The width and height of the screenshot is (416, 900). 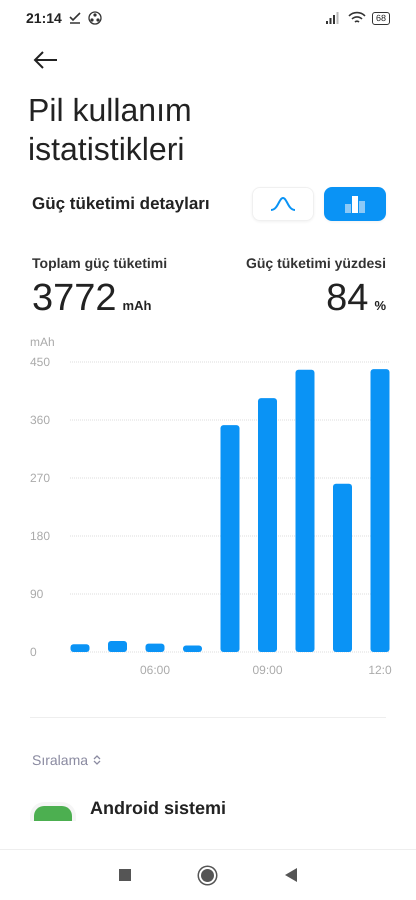 I want to click on battery-icon: 68, so click(x=381, y=18).